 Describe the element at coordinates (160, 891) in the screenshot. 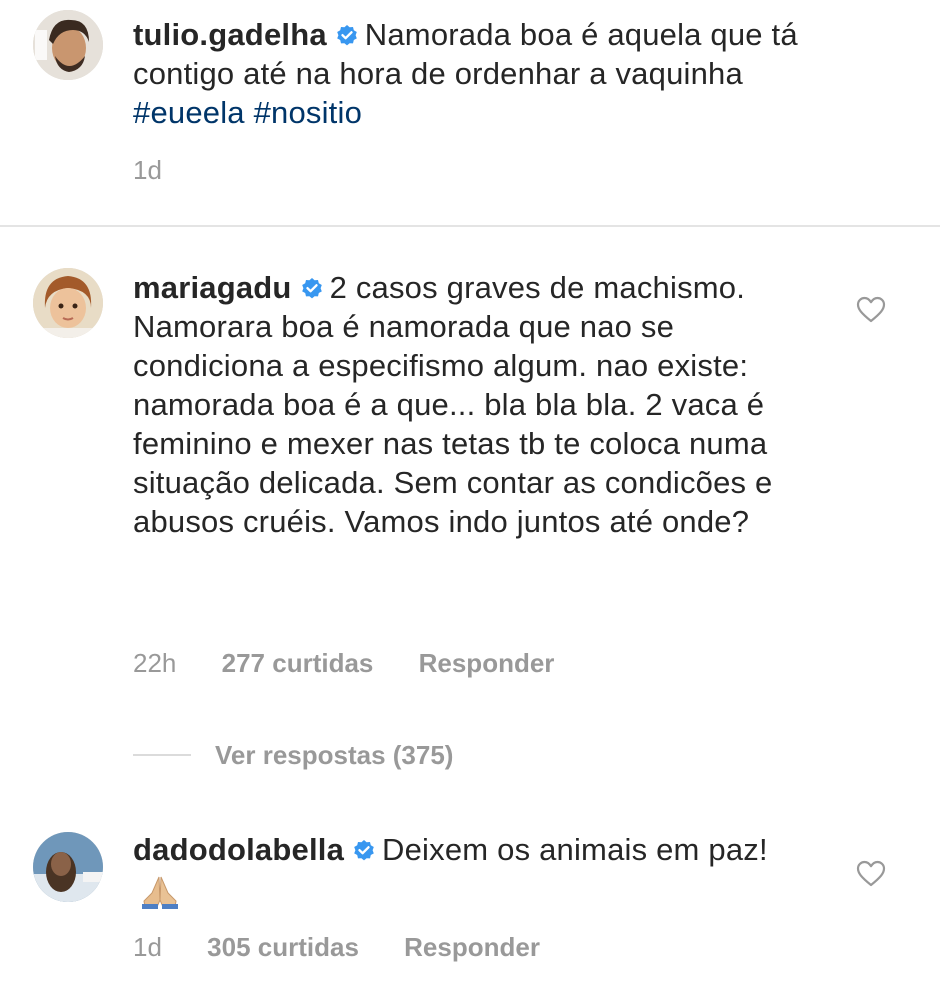

I see `folded-hands-icon` at that location.